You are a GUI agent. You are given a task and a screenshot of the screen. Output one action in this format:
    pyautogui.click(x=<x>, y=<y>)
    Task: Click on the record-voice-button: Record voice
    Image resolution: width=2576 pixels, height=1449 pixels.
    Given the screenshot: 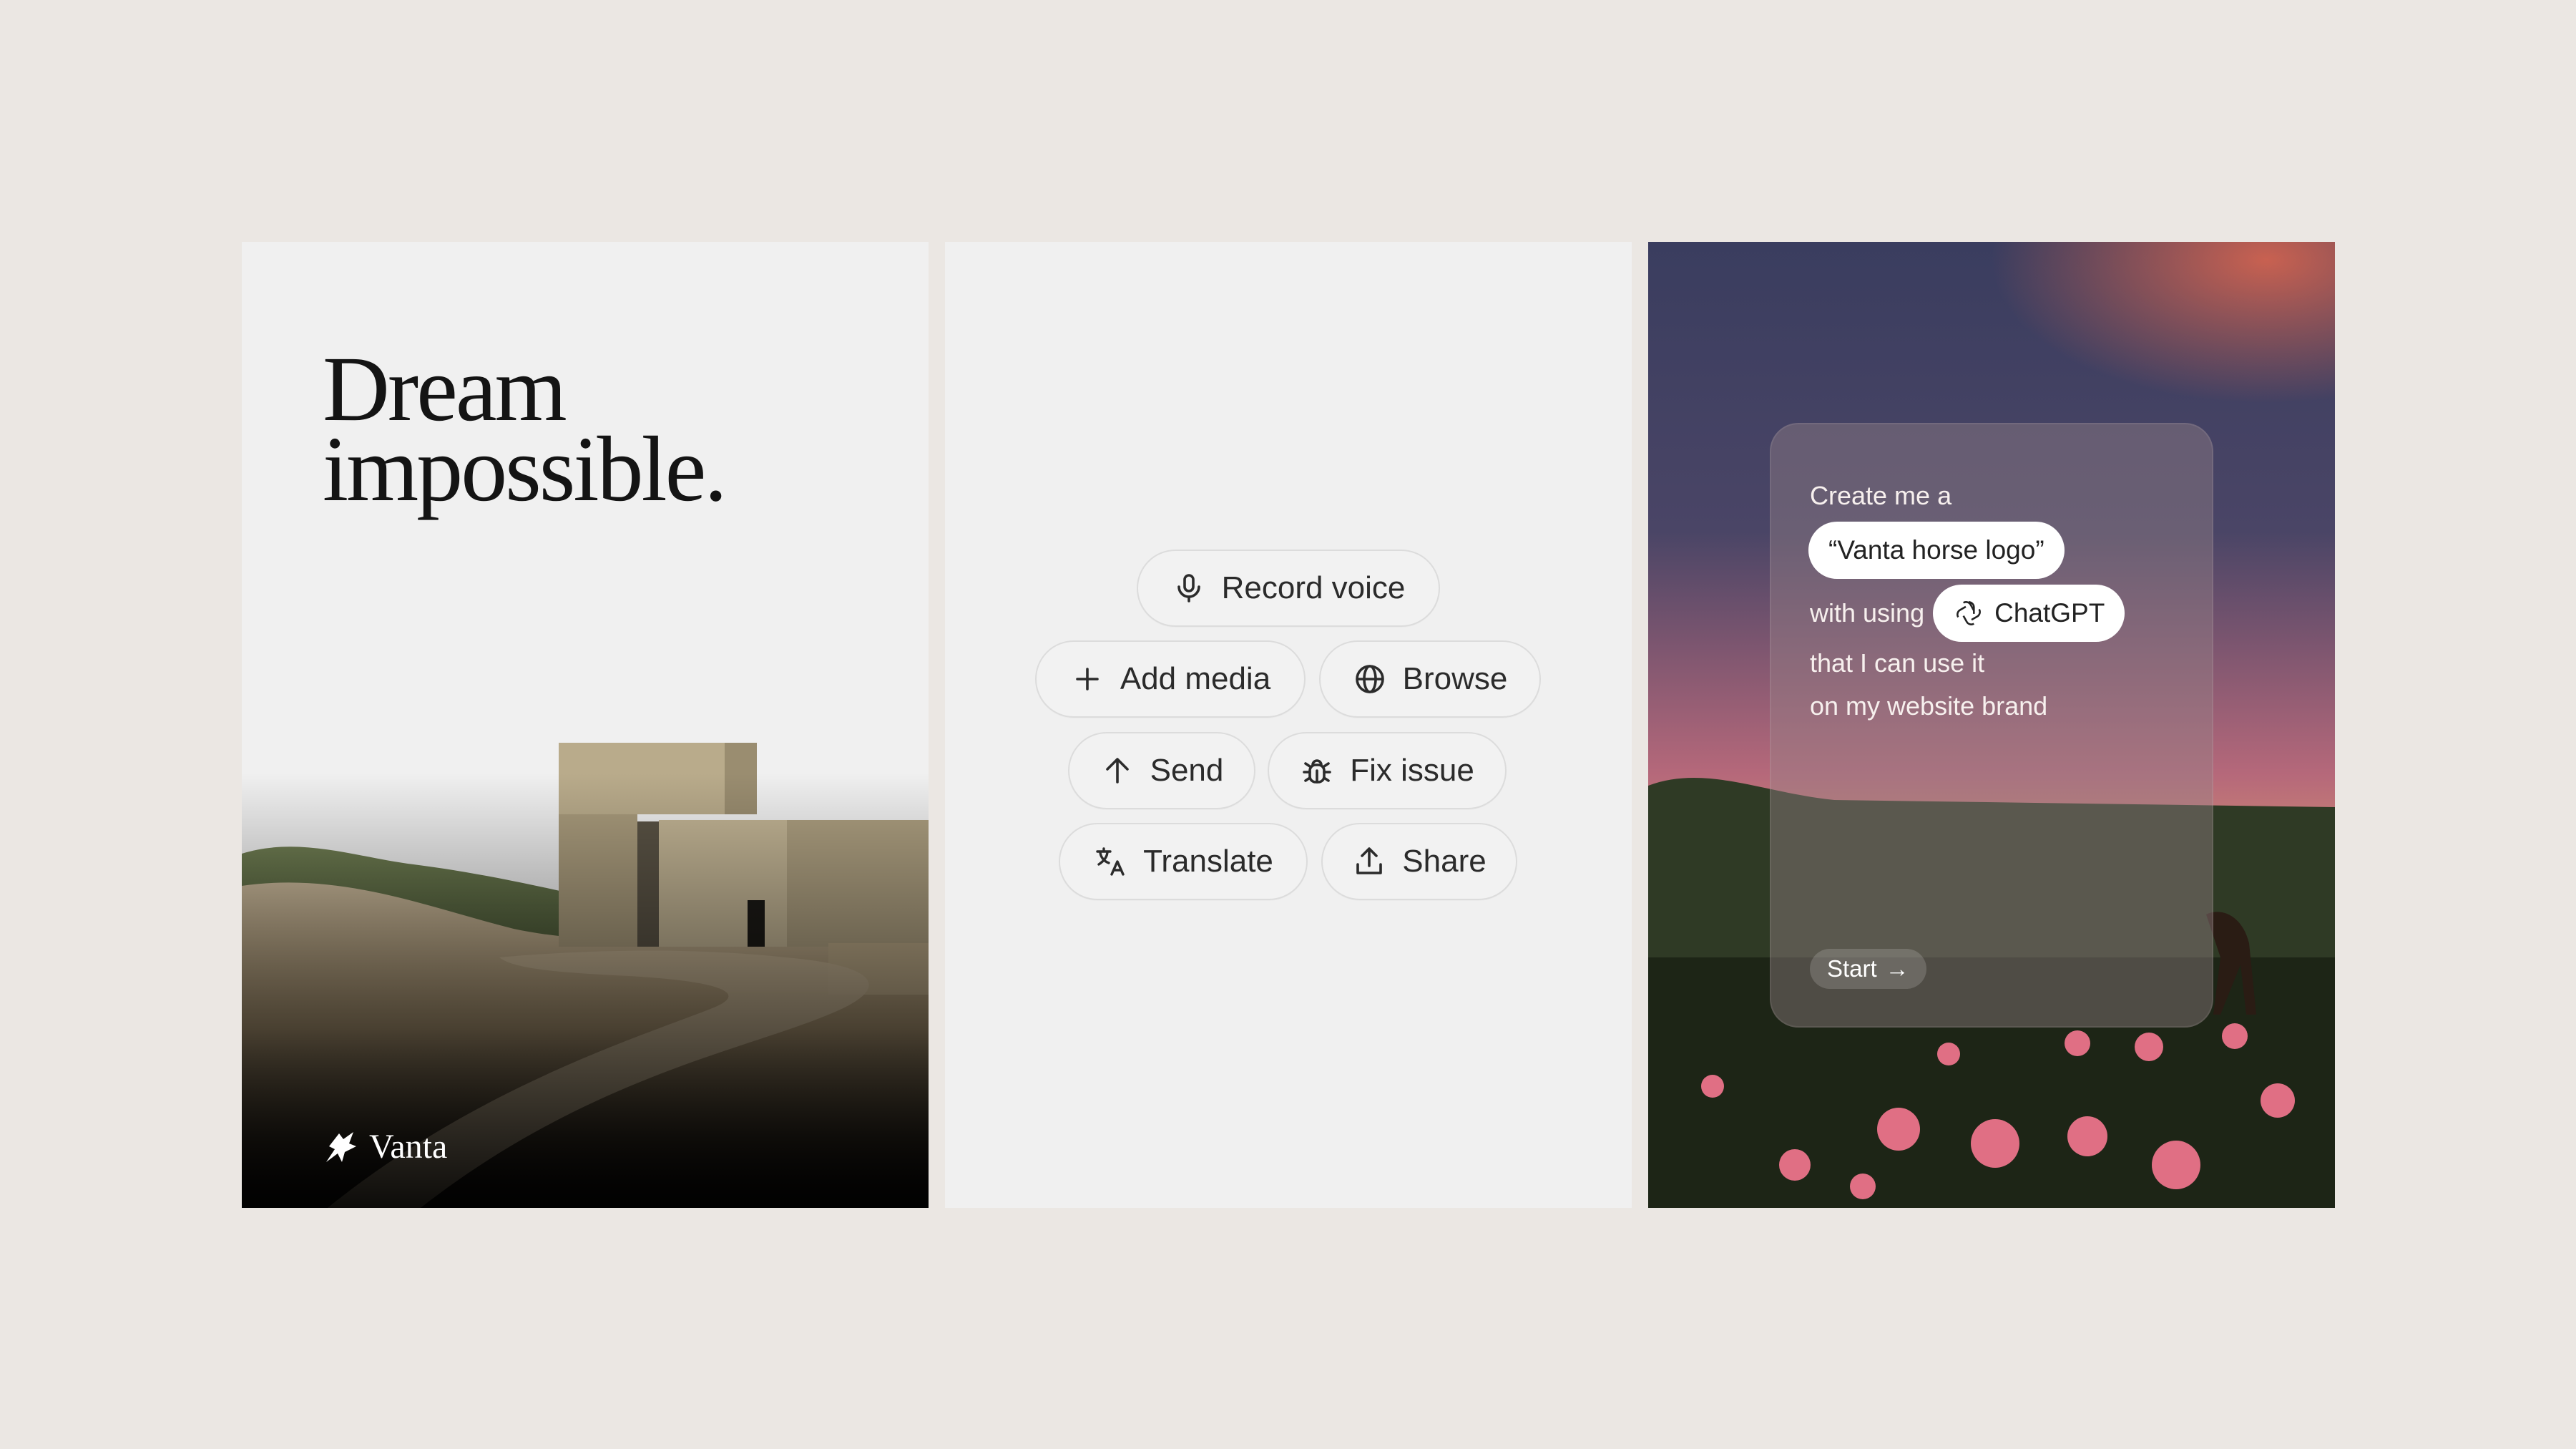 What is the action you would take?
    pyautogui.click(x=1288, y=588)
    